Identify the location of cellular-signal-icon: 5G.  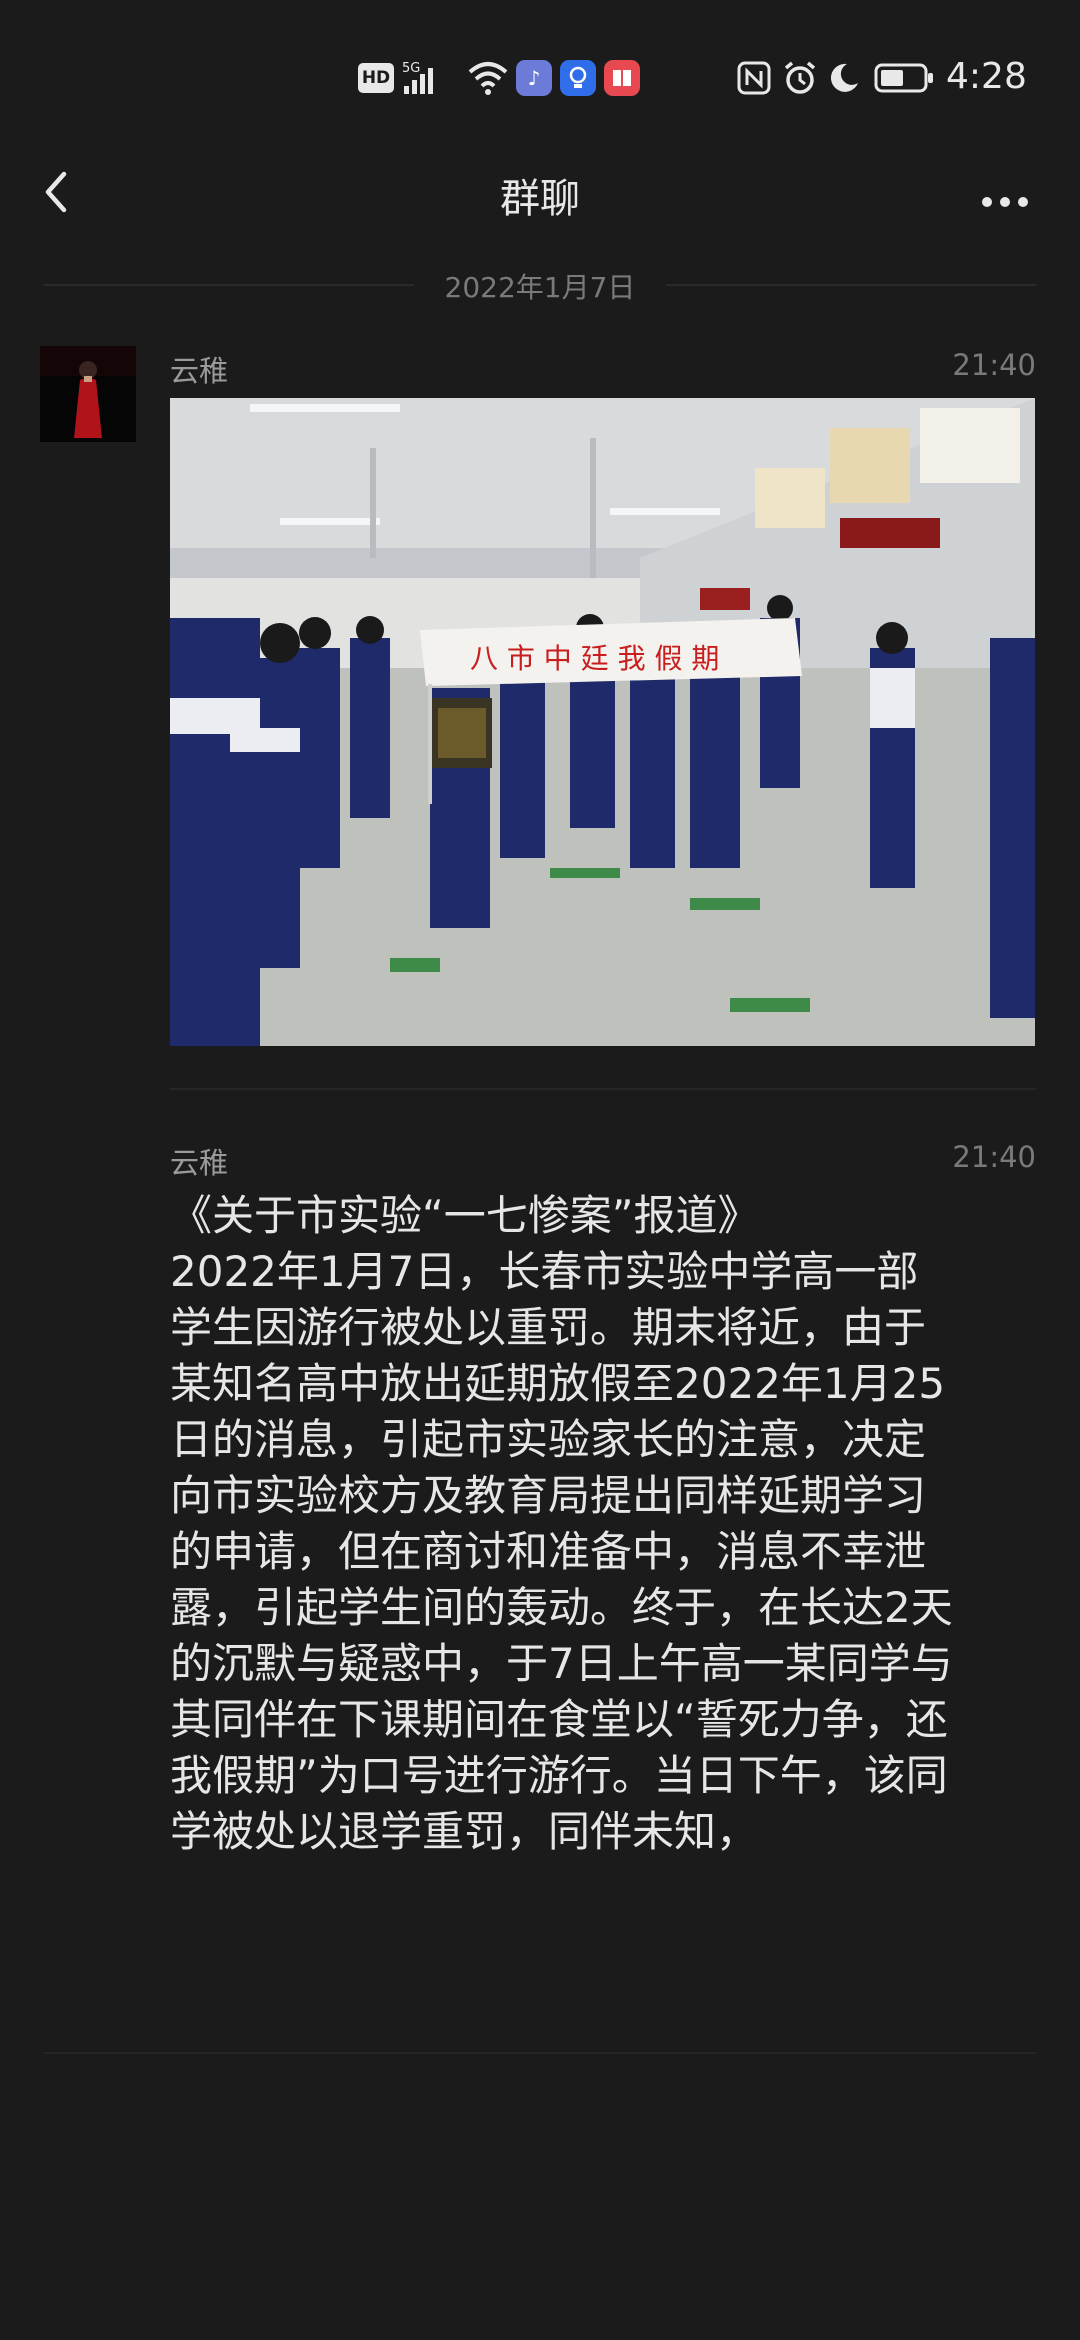
(435, 78).